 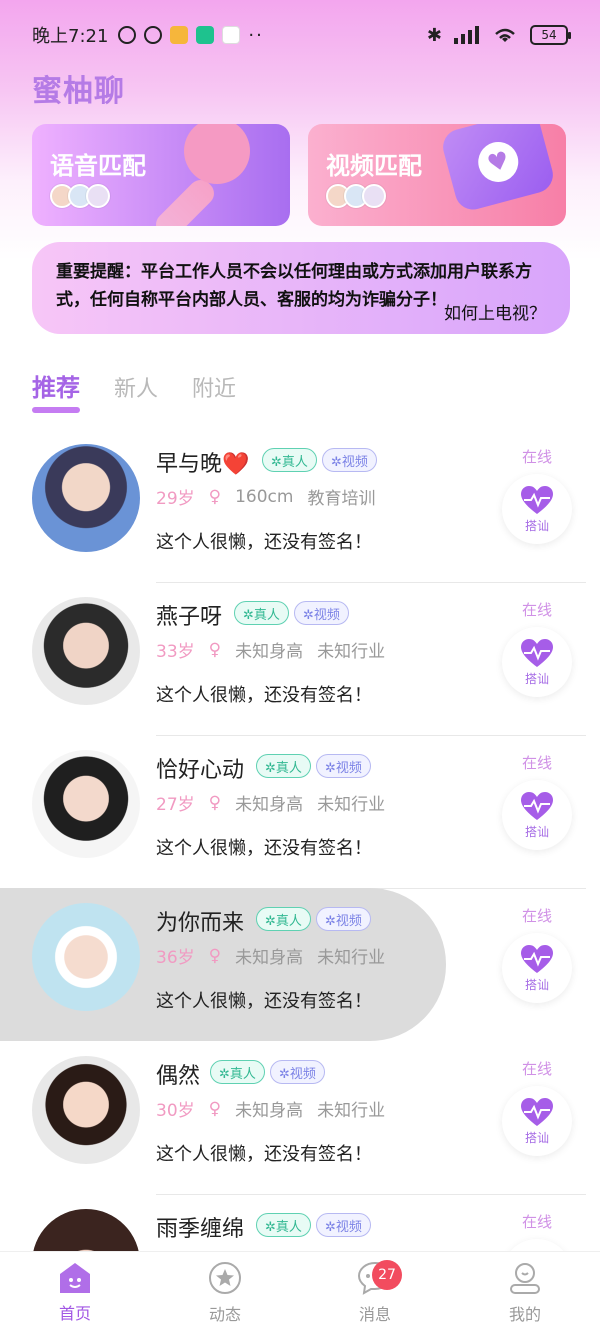 I want to click on how-to-get-on-tv-link: 如何上电视？, so click(x=495, y=314).